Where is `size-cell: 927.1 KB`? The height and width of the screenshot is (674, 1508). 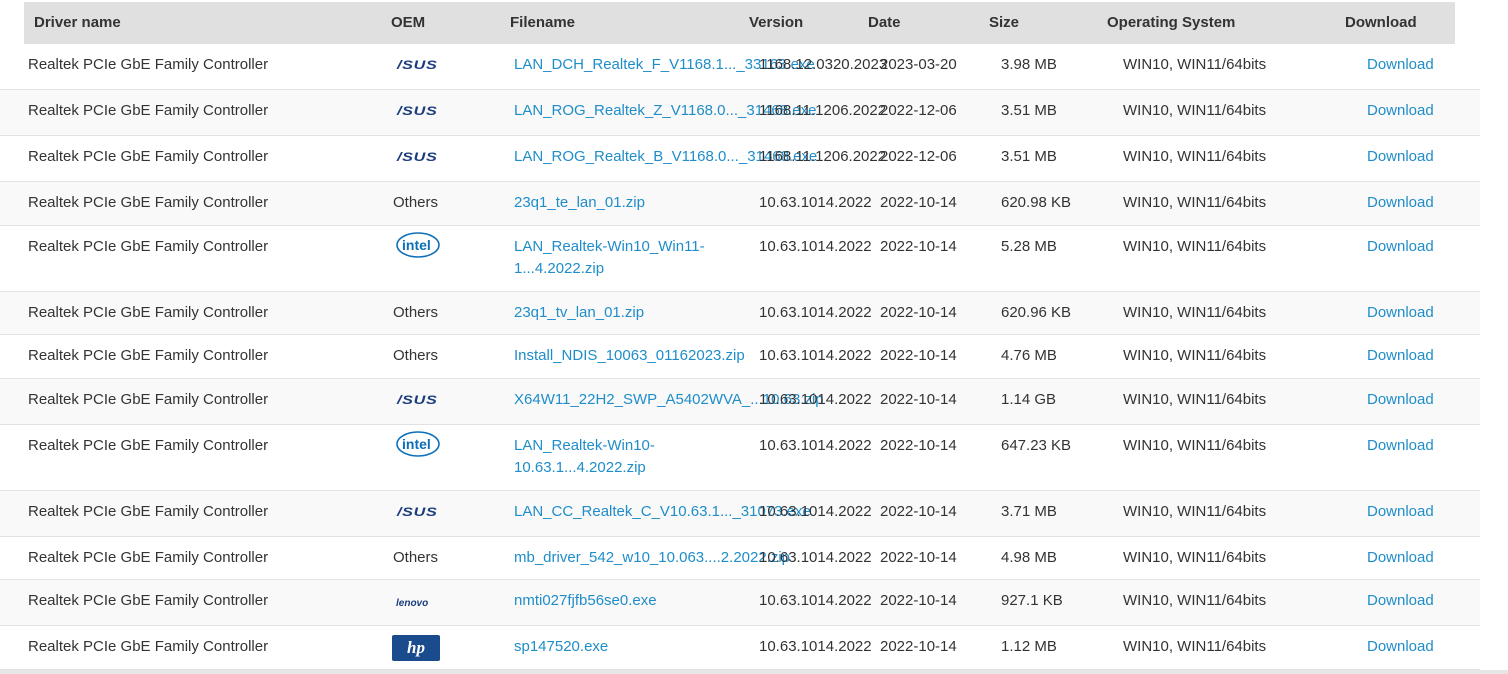
size-cell: 927.1 KB is located at coordinates (1032, 600).